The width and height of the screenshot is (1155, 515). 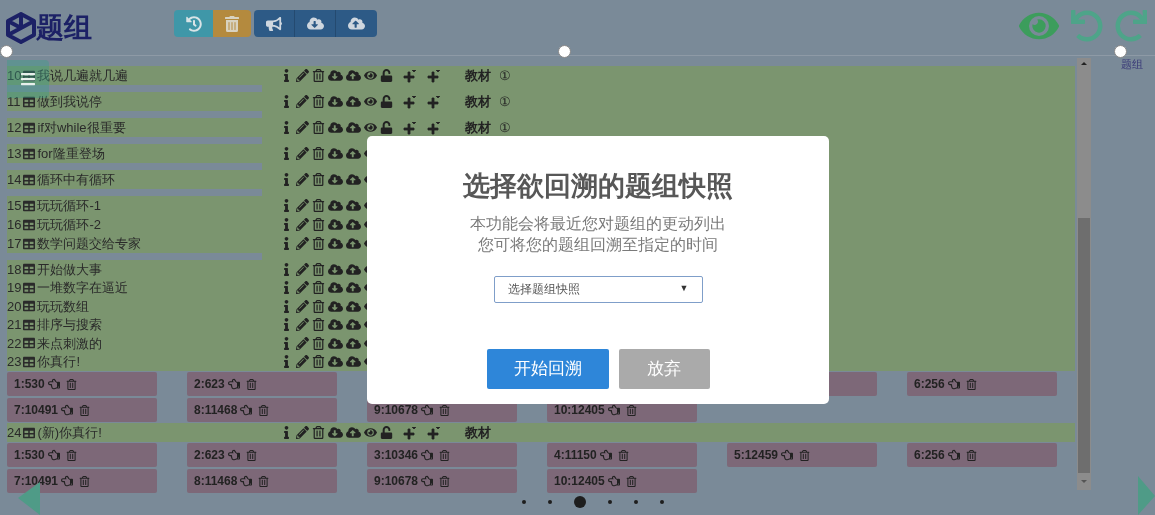 What do you see at coordinates (1132, 64) in the screenshot?
I see `side-label: 题组` at bounding box center [1132, 64].